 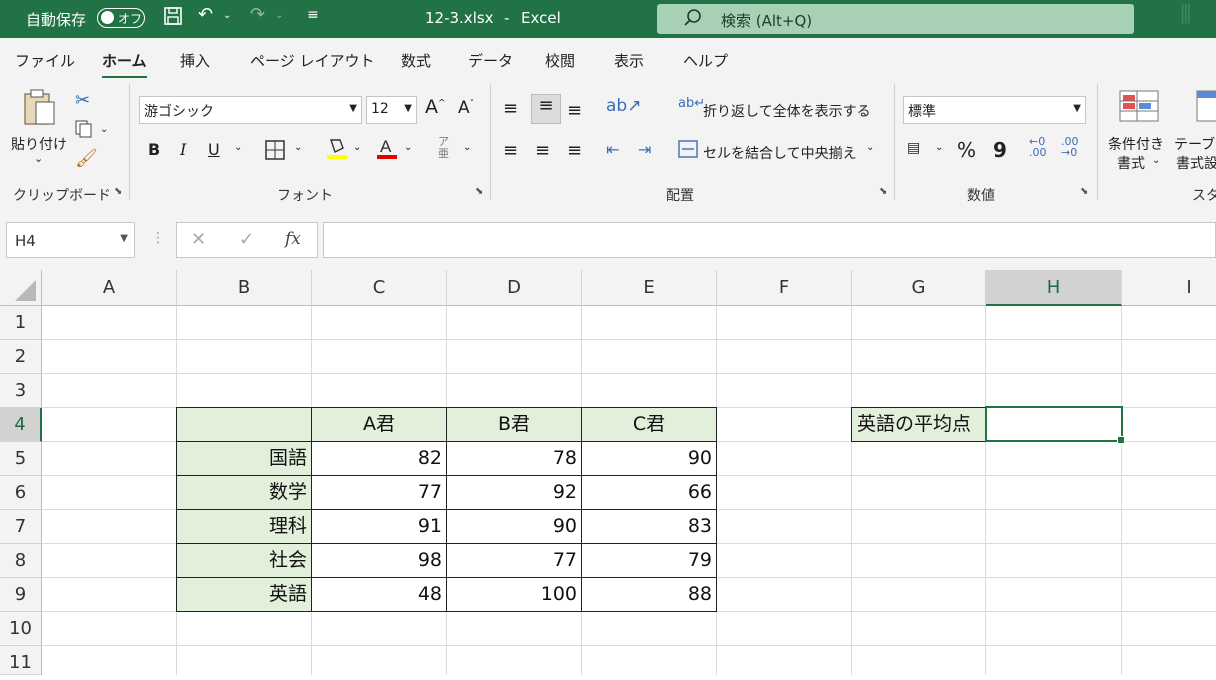 I want to click on save-icon, so click(x=173, y=16).